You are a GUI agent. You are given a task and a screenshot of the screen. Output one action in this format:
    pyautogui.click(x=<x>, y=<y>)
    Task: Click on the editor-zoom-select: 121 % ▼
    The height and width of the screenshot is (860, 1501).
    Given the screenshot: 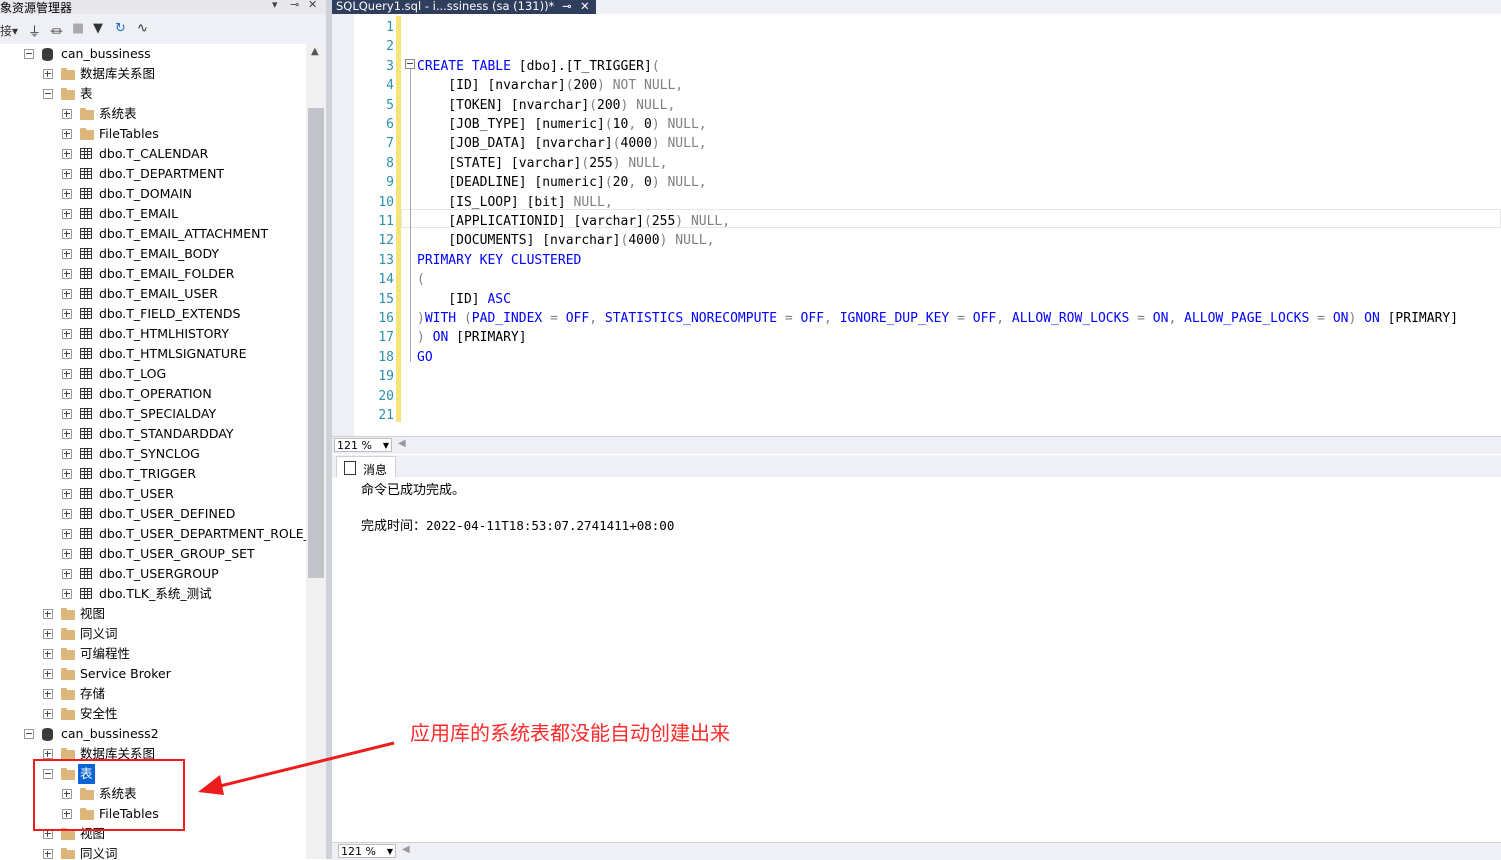 What is the action you would take?
    pyautogui.click(x=363, y=445)
    